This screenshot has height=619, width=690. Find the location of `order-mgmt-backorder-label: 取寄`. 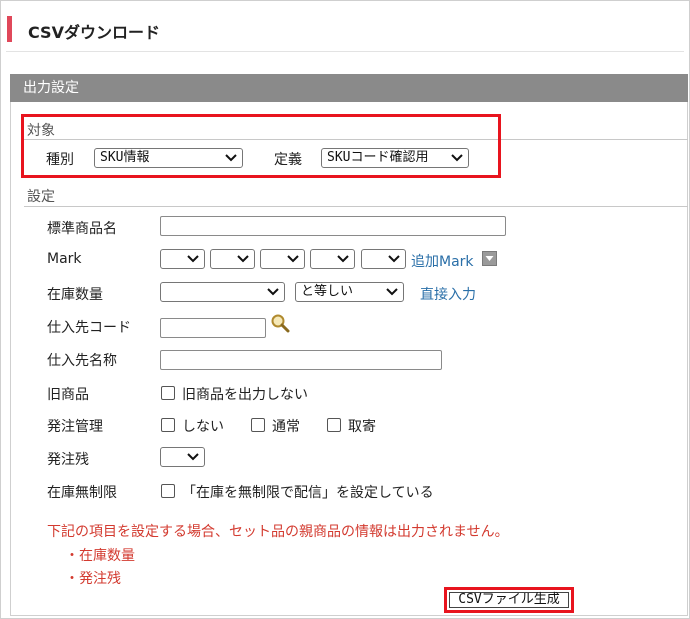

order-mgmt-backorder-label: 取寄 is located at coordinates (362, 427).